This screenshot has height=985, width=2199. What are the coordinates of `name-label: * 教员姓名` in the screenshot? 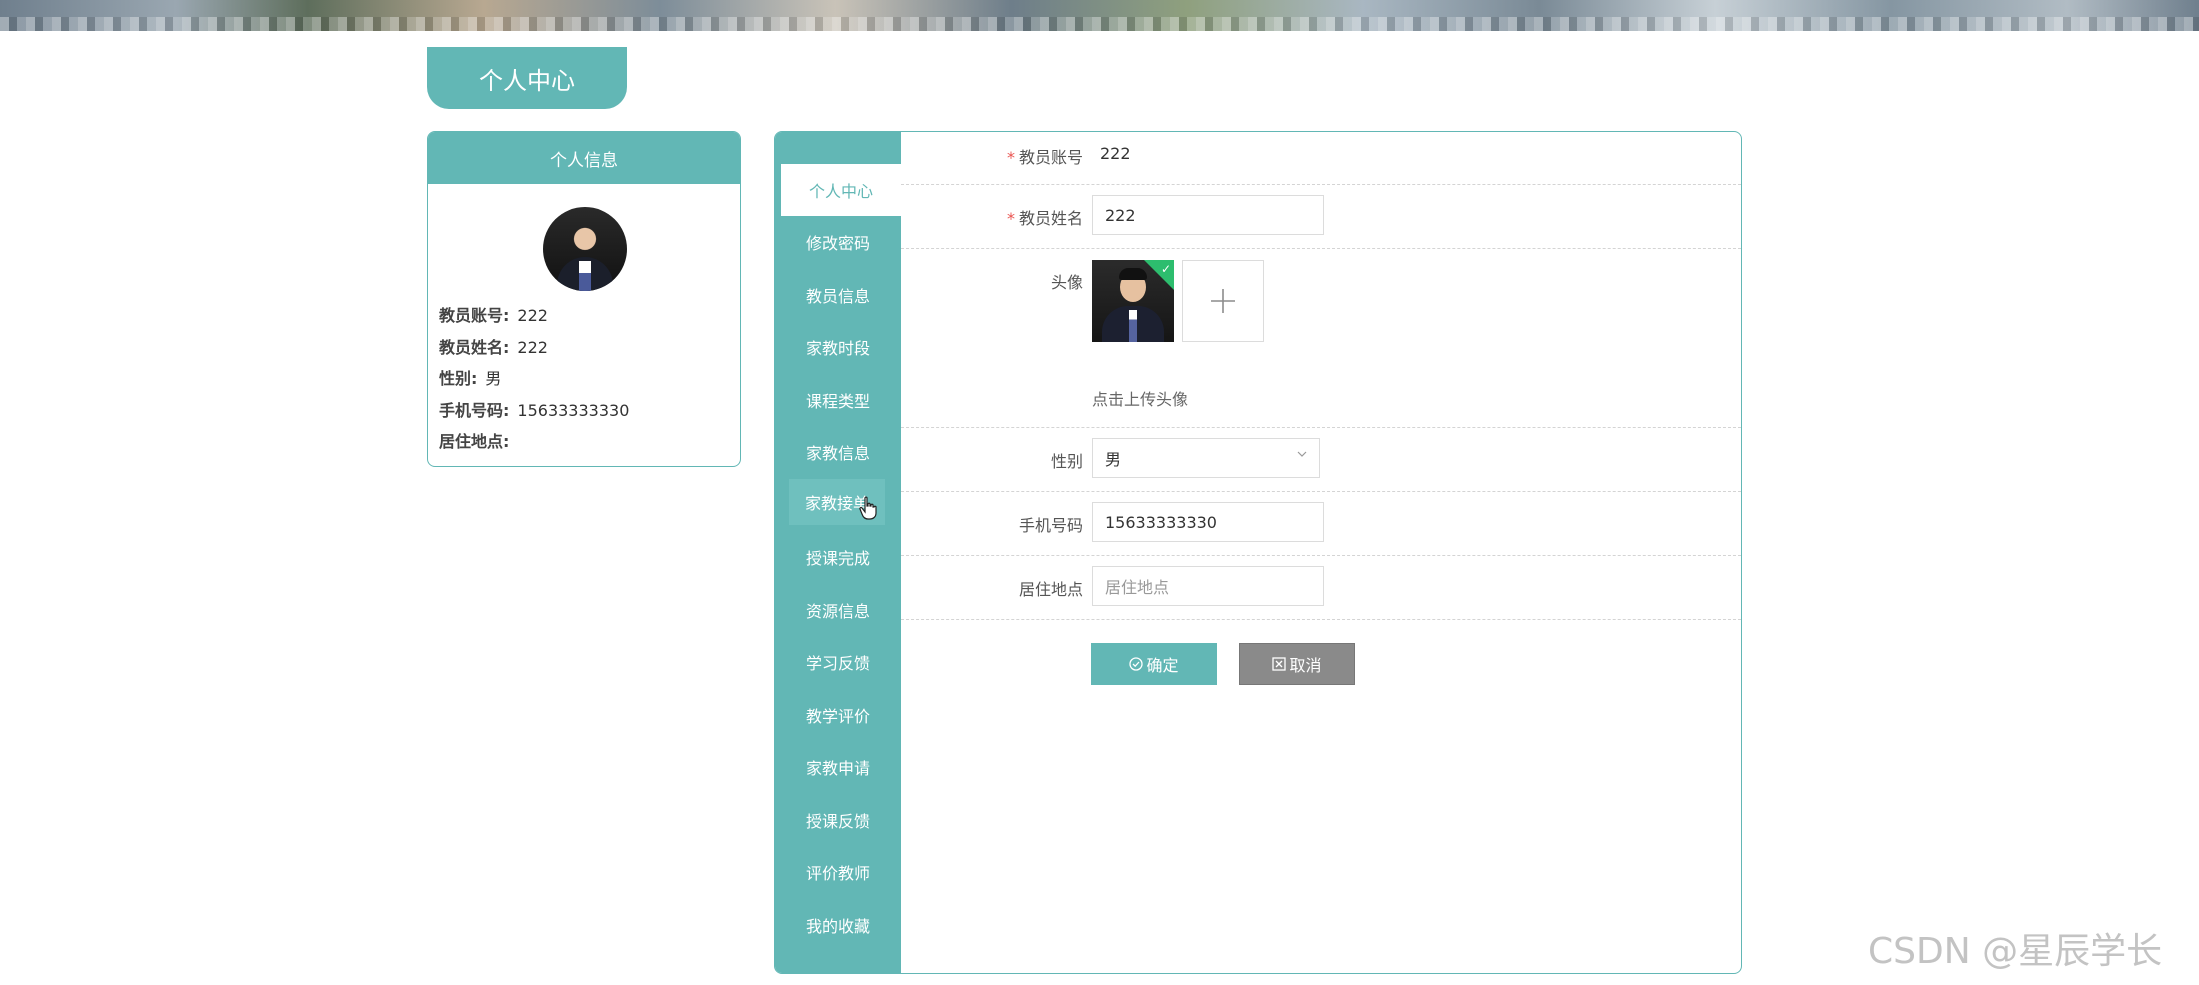 It's located at (1044, 218).